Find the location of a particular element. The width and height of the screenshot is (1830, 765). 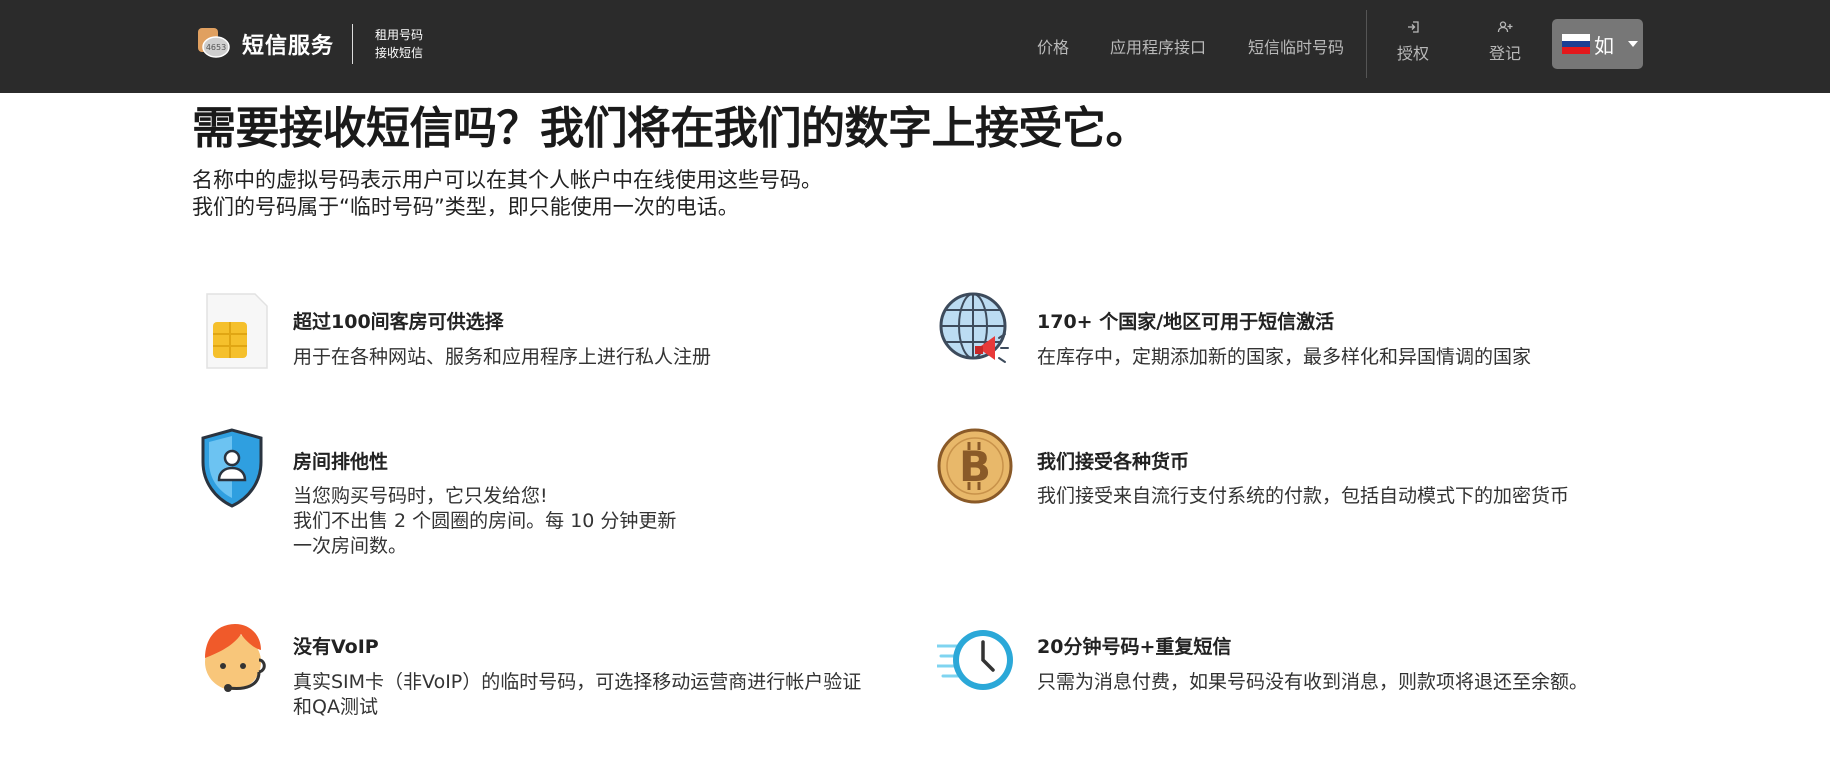

support-agent-icon is located at coordinates (235, 658).